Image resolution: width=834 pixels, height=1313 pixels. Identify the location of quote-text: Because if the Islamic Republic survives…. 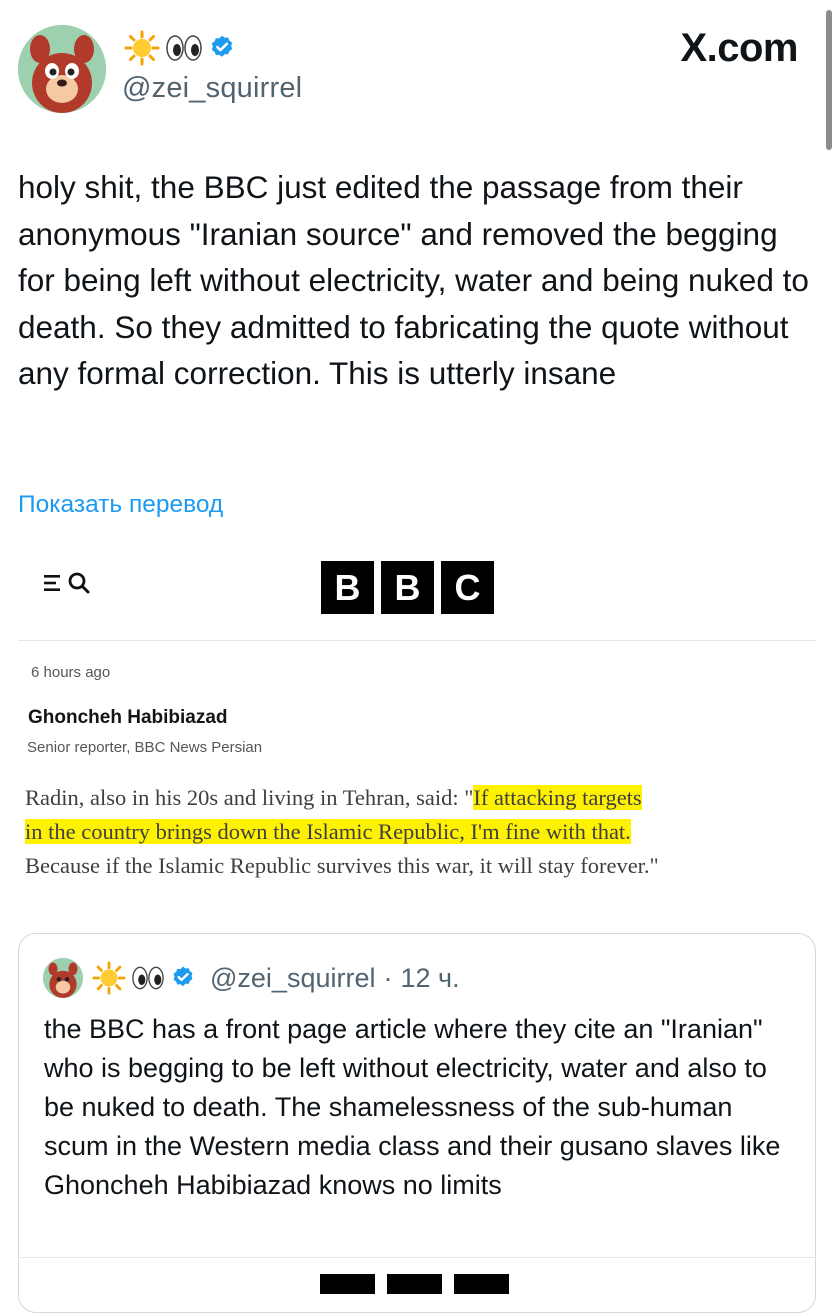
(342, 865).